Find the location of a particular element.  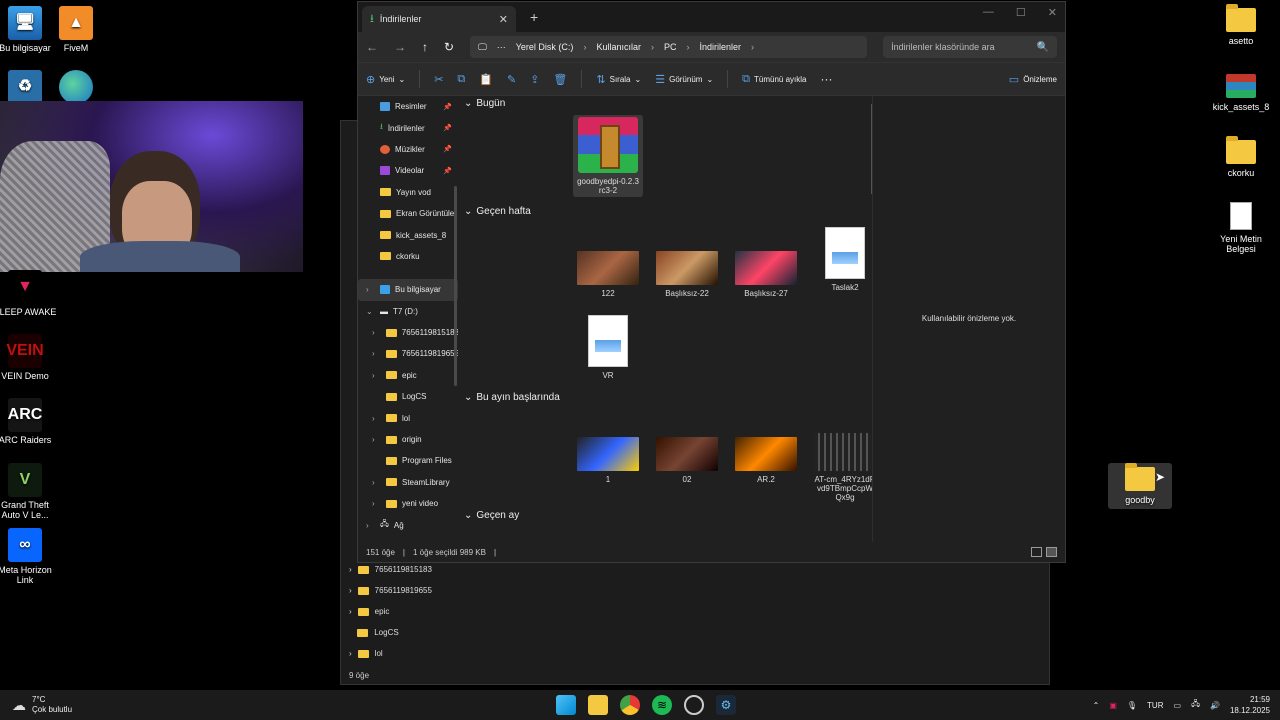

nav-item-folder: › origin is located at coordinates (408, 439).